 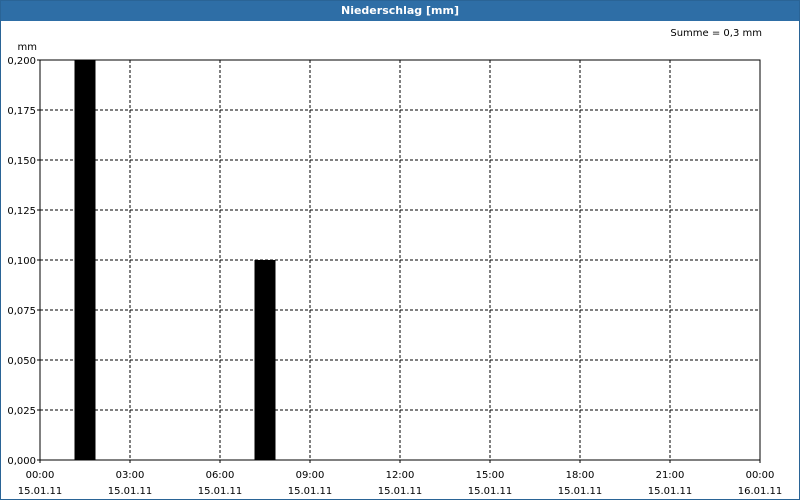 What do you see at coordinates (760, 491) in the screenshot?
I see `x-tick-label-date: 16.01.11` at bounding box center [760, 491].